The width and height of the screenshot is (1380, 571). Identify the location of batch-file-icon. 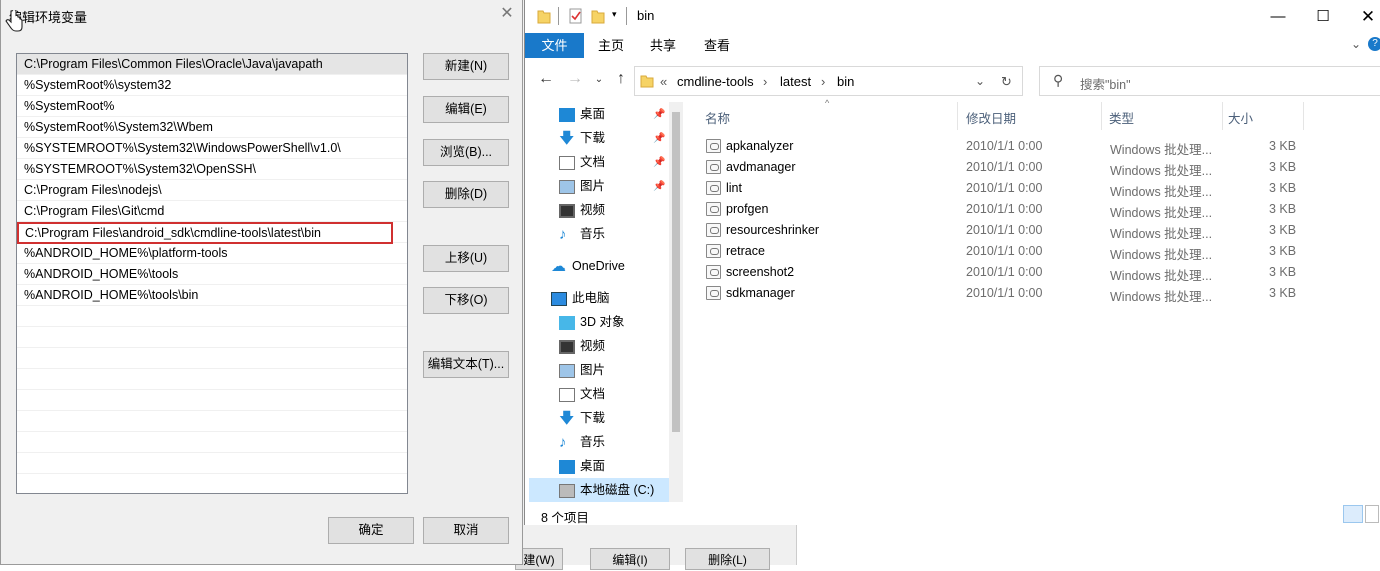
(713, 209).